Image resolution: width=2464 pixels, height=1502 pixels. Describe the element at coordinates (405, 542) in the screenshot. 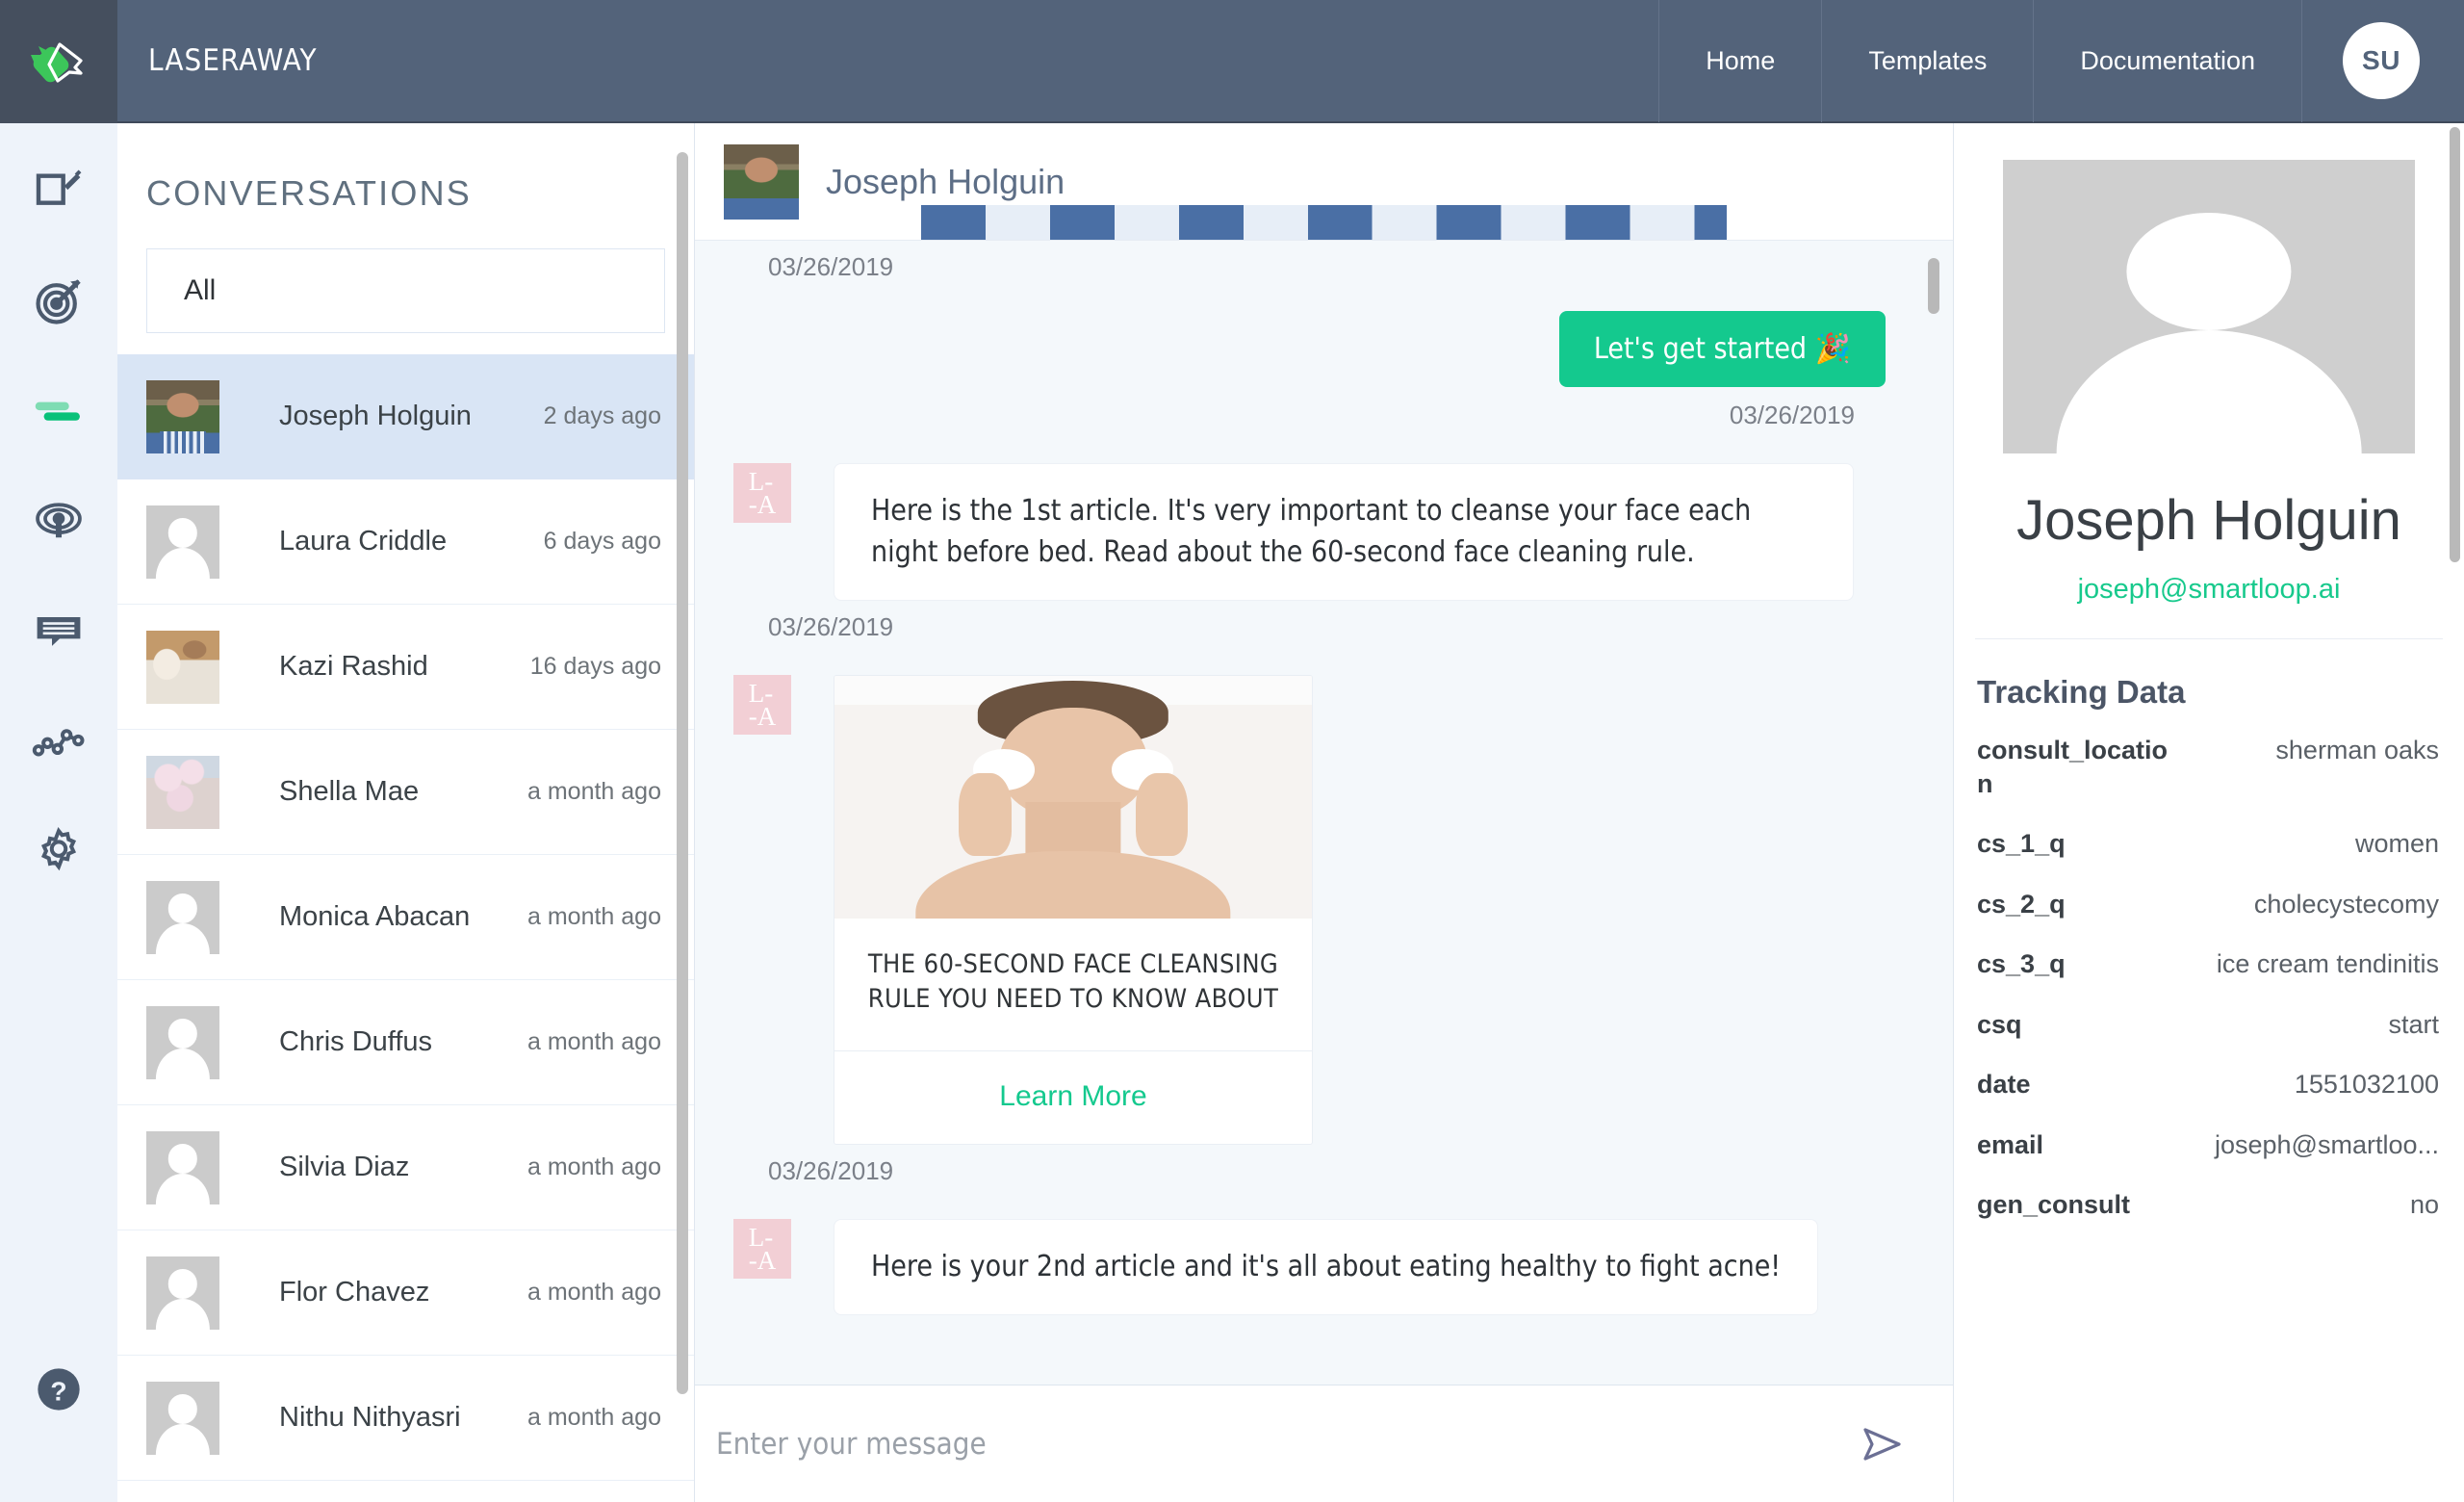

I see `list-item: Laura Criddle 6 days ago` at that location.